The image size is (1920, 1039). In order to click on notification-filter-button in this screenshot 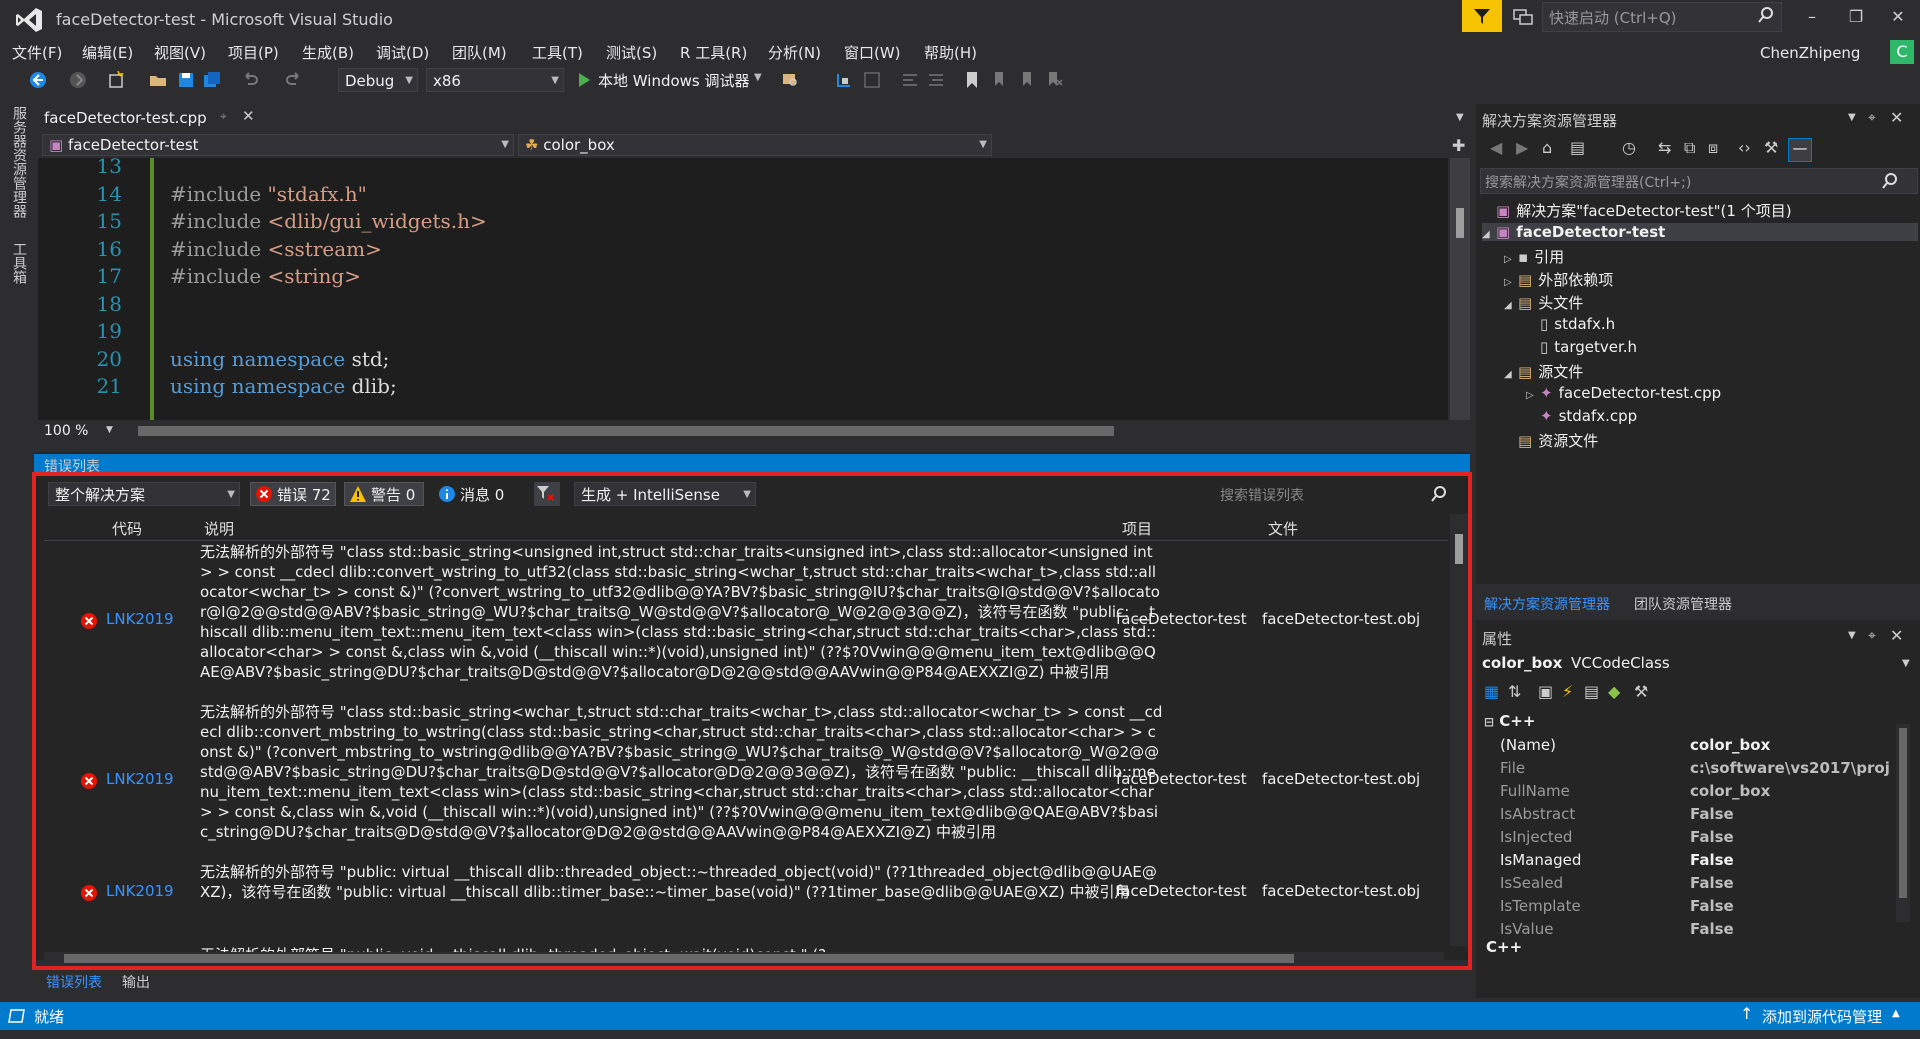, I will do `click(1482, 16)`.